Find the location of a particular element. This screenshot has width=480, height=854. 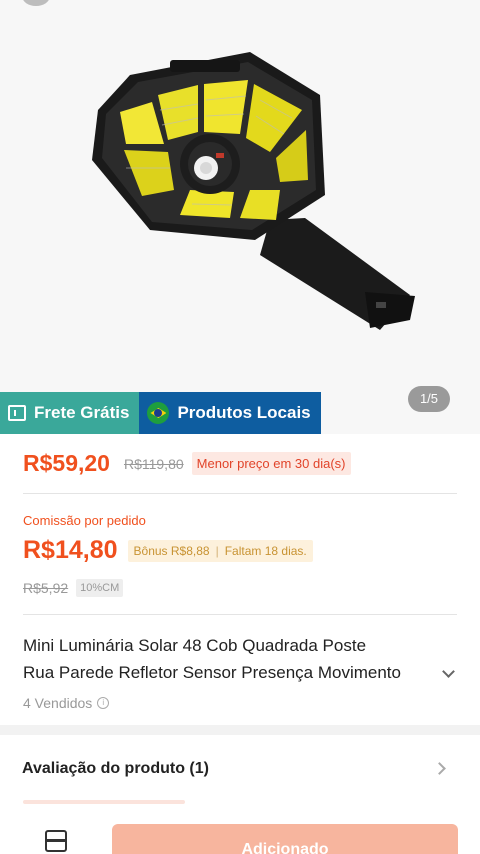

info-icon: i is located at coordinates (103, 703).